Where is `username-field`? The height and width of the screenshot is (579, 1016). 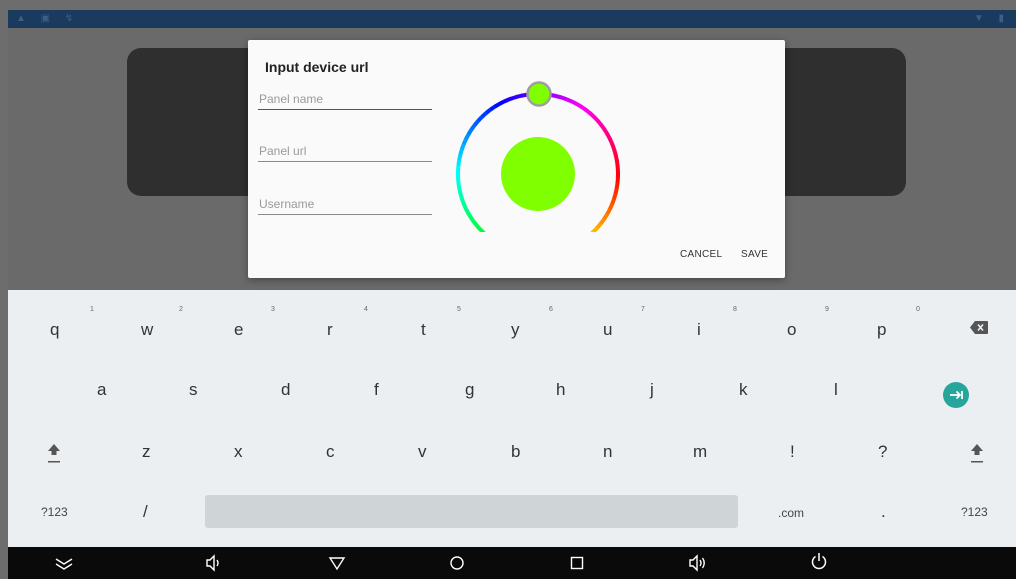 username-field is located at coordinates (345, 204).